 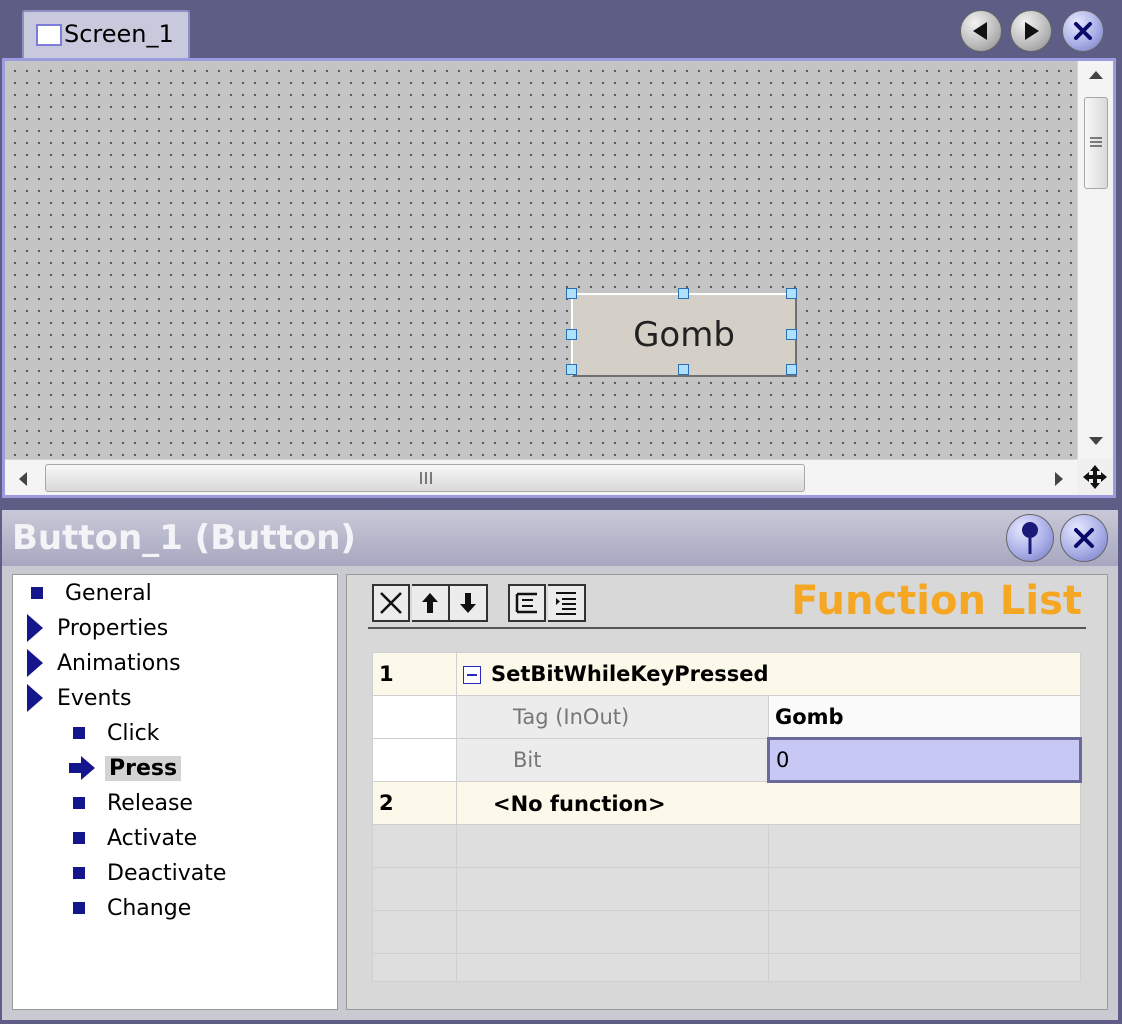 I want to click on move-up-button, so click(x=431, y=603).